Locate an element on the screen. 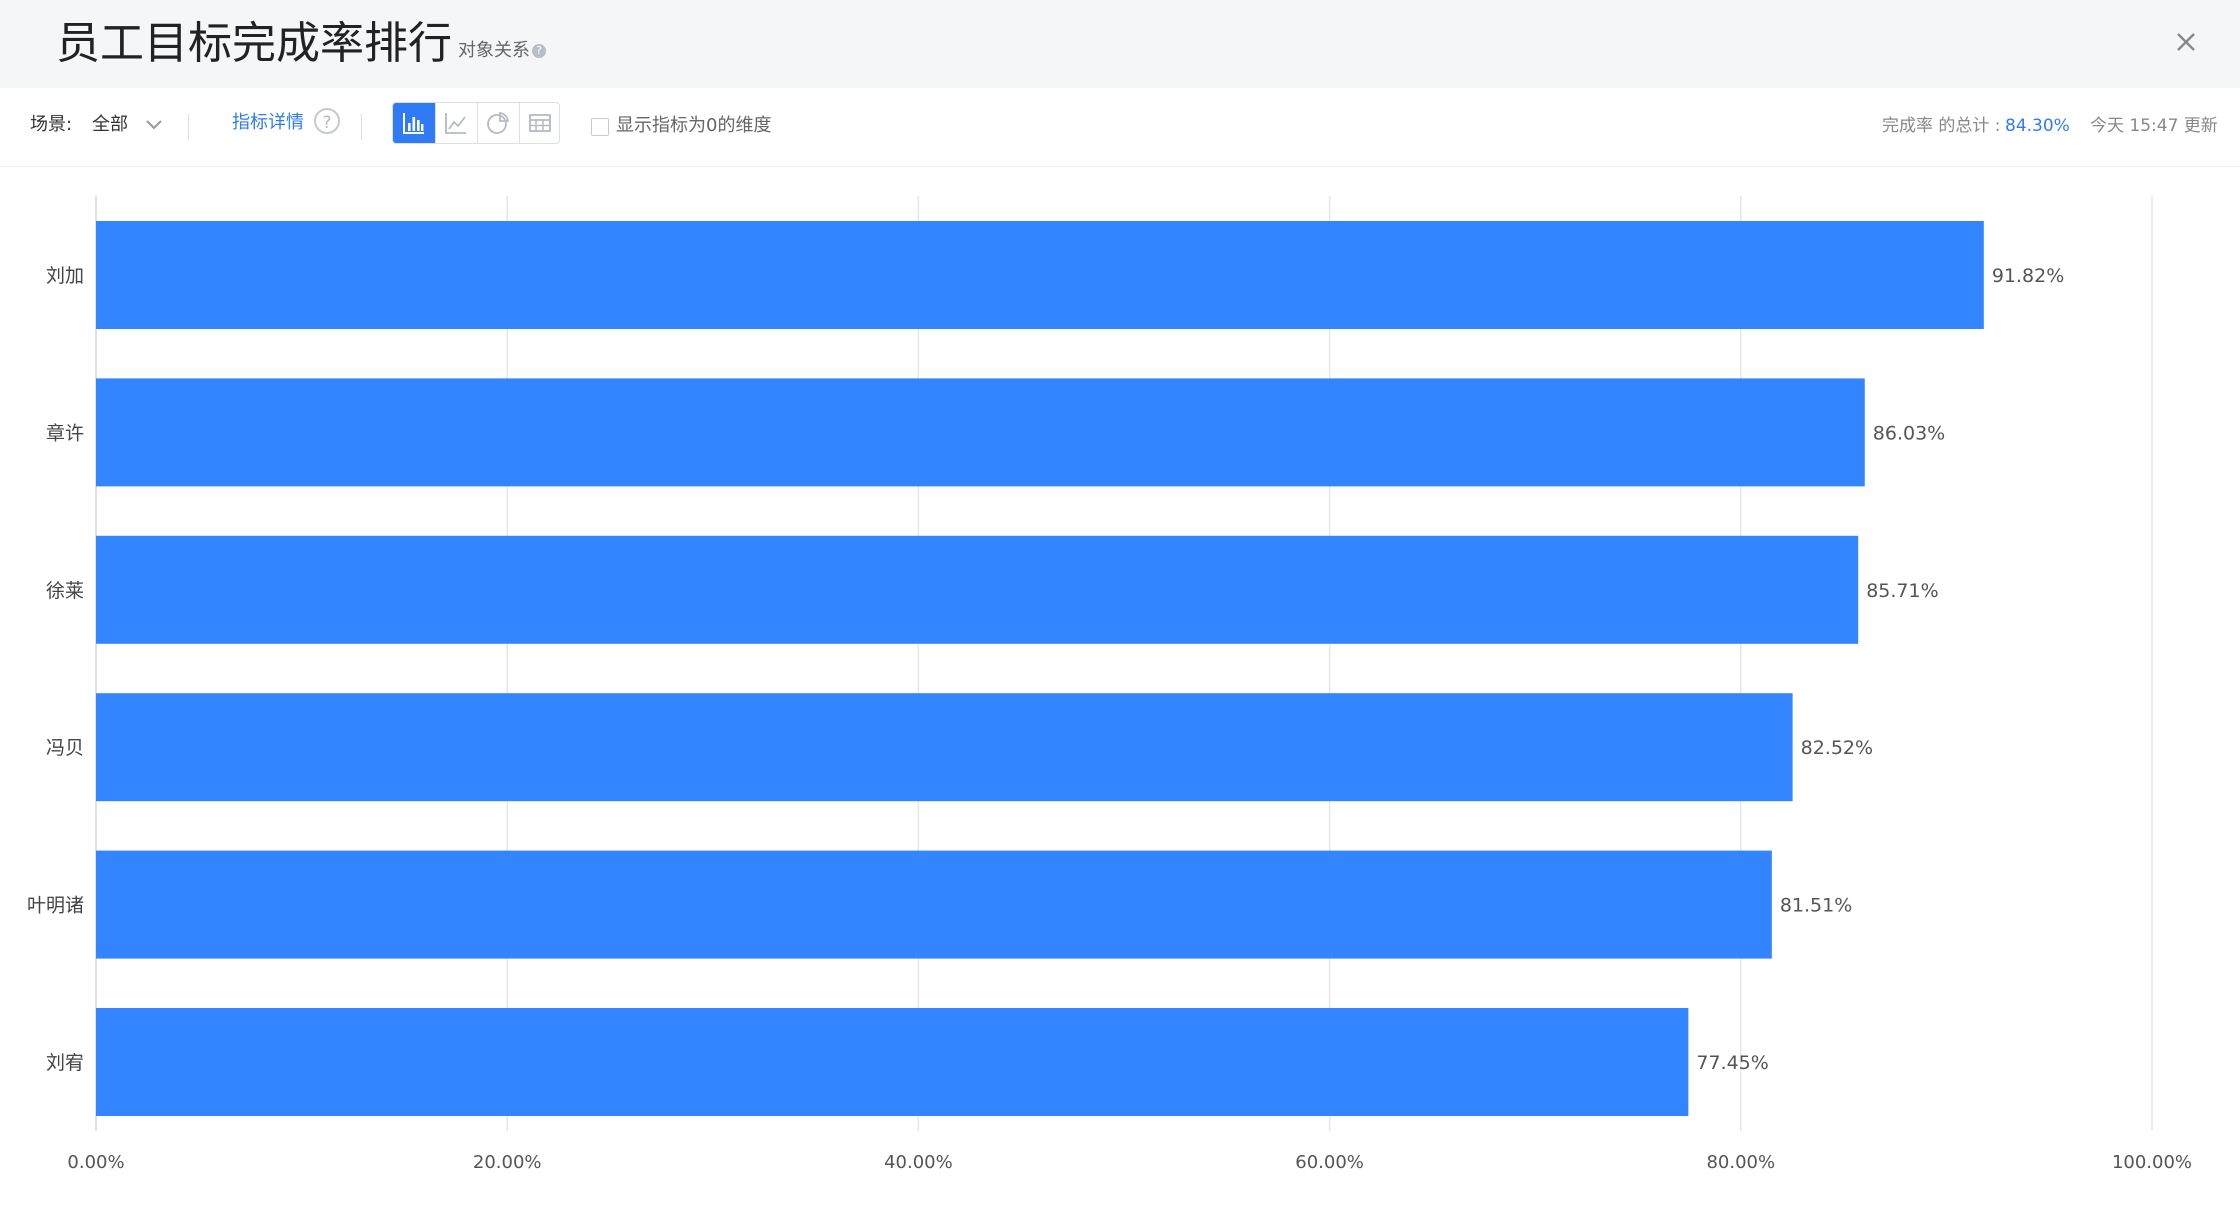 This screenshot has width=2240, height=1206. x-tick-label: 100.00% is located at coordinates (2152, 1162).